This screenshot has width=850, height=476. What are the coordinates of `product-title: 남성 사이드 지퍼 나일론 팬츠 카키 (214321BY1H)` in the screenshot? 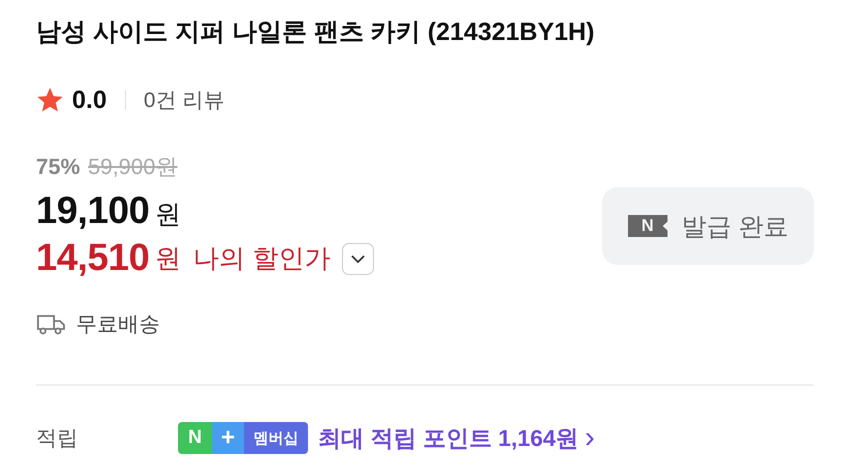 It's located at (316, 32).